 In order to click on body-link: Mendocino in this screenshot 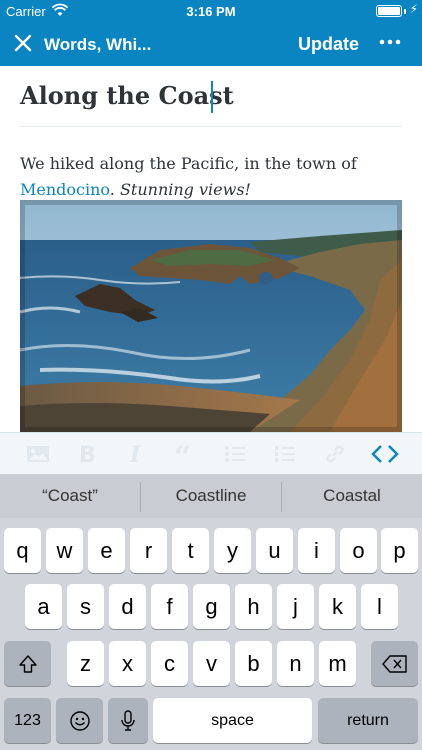, I will do `click(65, 189)`.